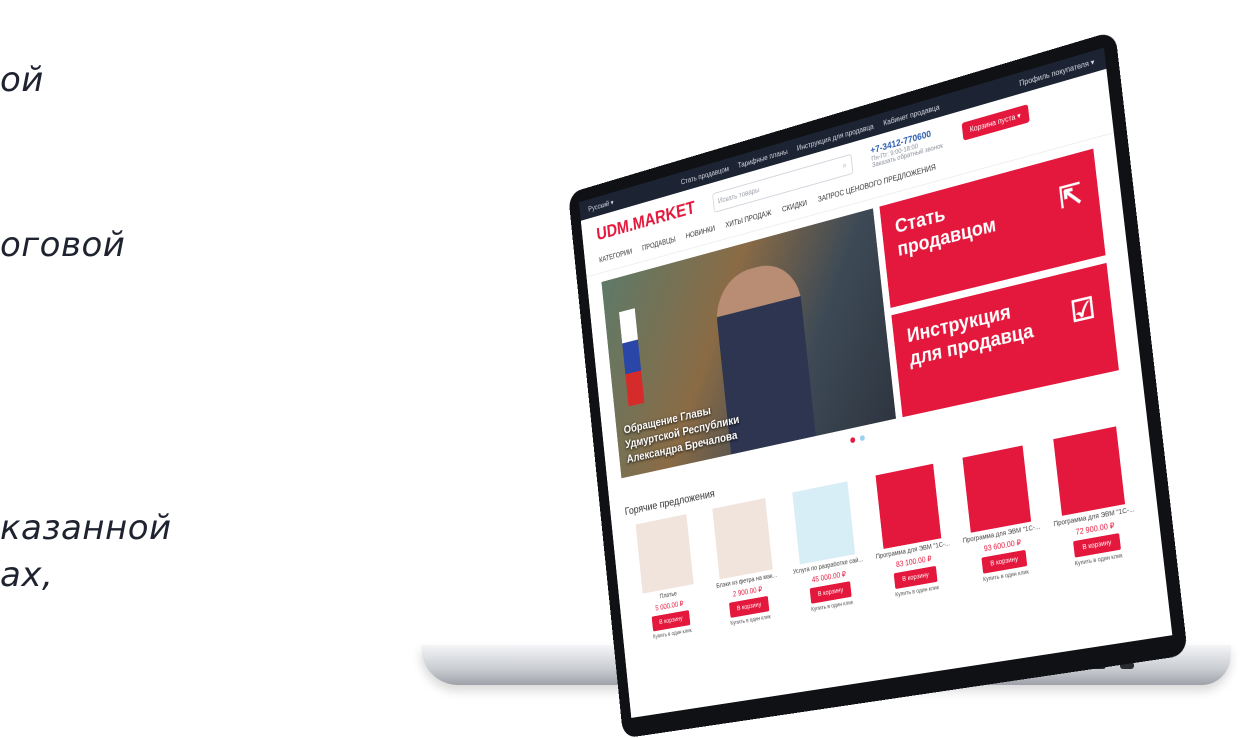 This screenshot has height=738, width=1248. Describe the element at coordinates (659, 243) in the screenshot. I see `nav-item: ПРОДАВЦЫ` at that location.